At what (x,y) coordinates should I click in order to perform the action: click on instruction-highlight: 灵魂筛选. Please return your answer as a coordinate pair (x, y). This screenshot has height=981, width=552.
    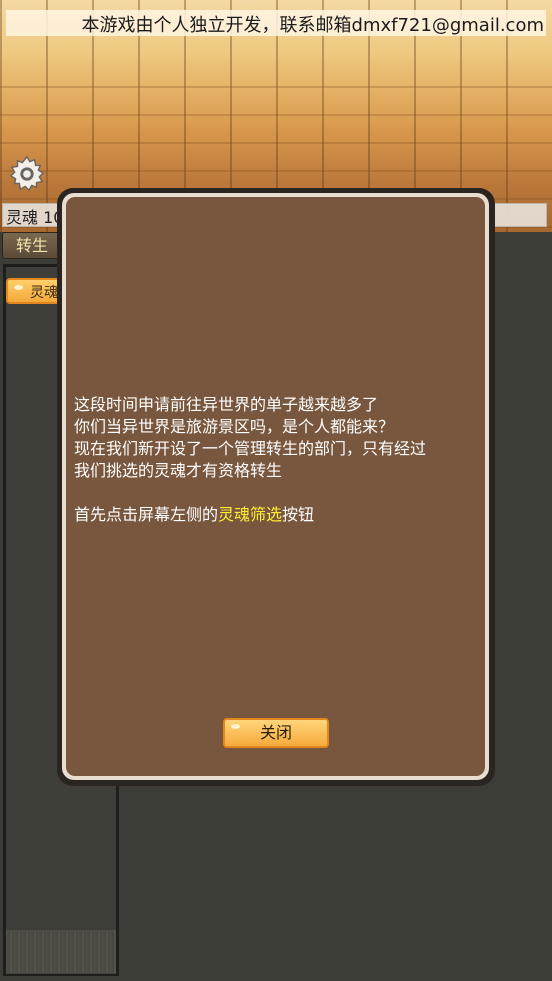
    Looking at the image, I should click on (250, 514).